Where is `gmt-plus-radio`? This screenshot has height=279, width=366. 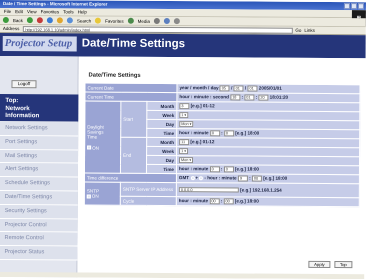
gmt-plus-radio is located at coordinates (192, 178).